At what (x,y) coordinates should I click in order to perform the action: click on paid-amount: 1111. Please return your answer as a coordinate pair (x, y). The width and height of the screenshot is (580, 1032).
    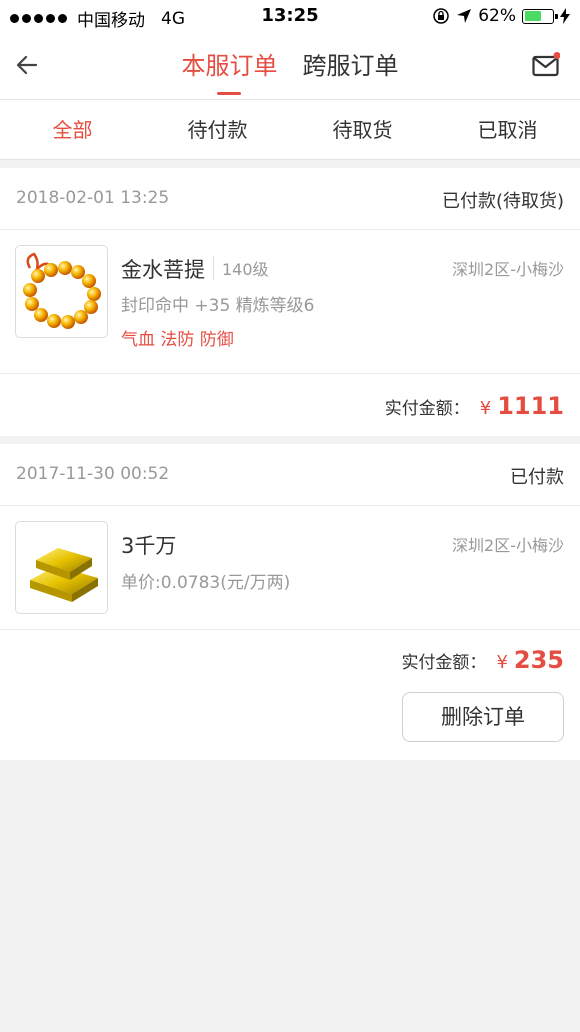
    Looking at the image, I should click on (530, 406).